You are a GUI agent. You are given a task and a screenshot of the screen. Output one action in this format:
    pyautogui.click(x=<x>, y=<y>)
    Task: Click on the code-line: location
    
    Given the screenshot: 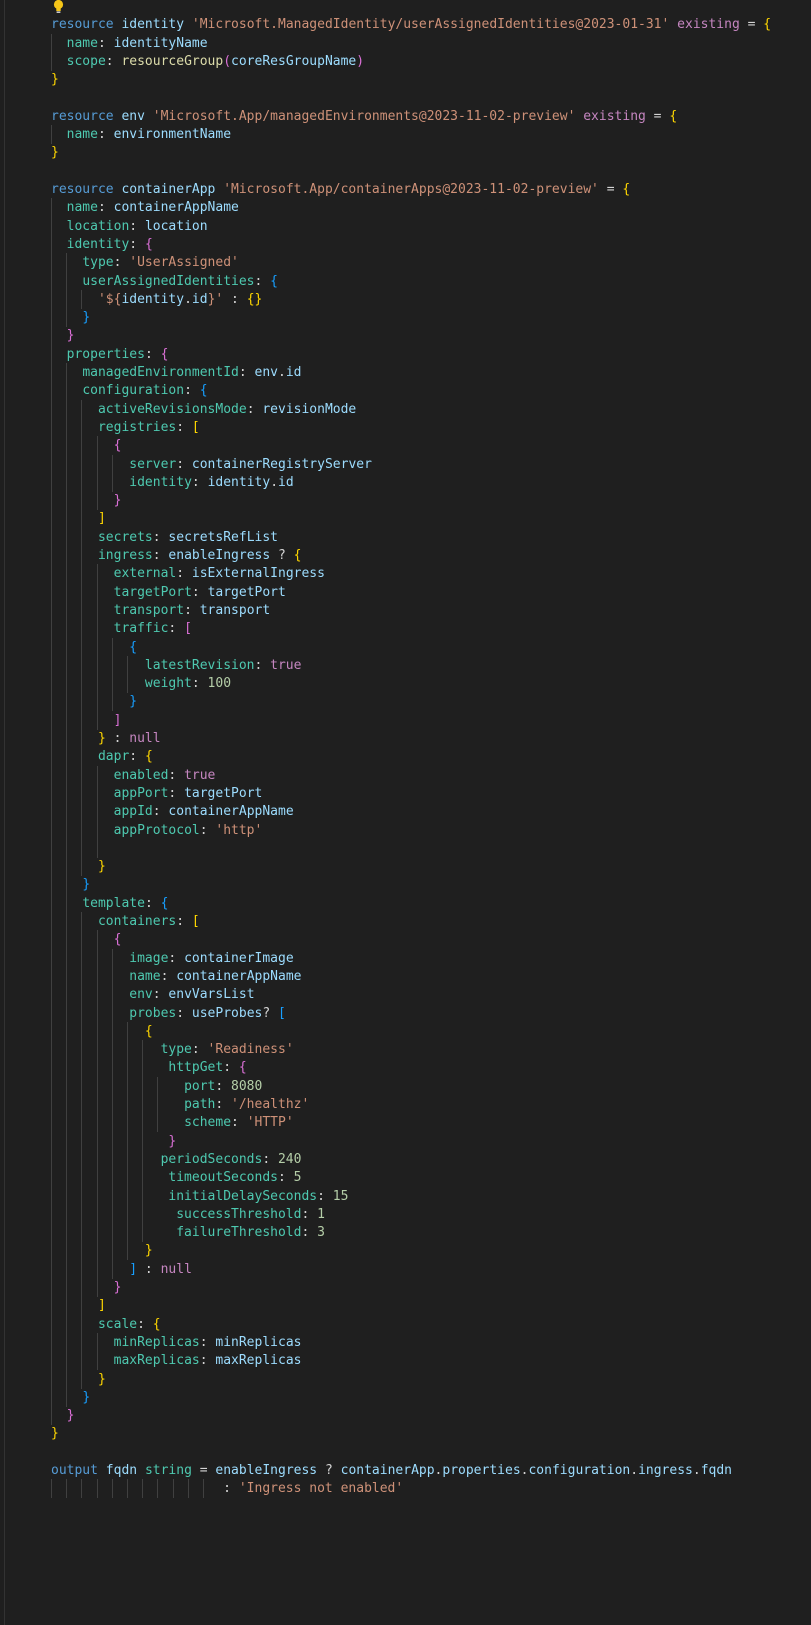 What is the action you would take?
    pyautogui.click(x=405, y=226)
    